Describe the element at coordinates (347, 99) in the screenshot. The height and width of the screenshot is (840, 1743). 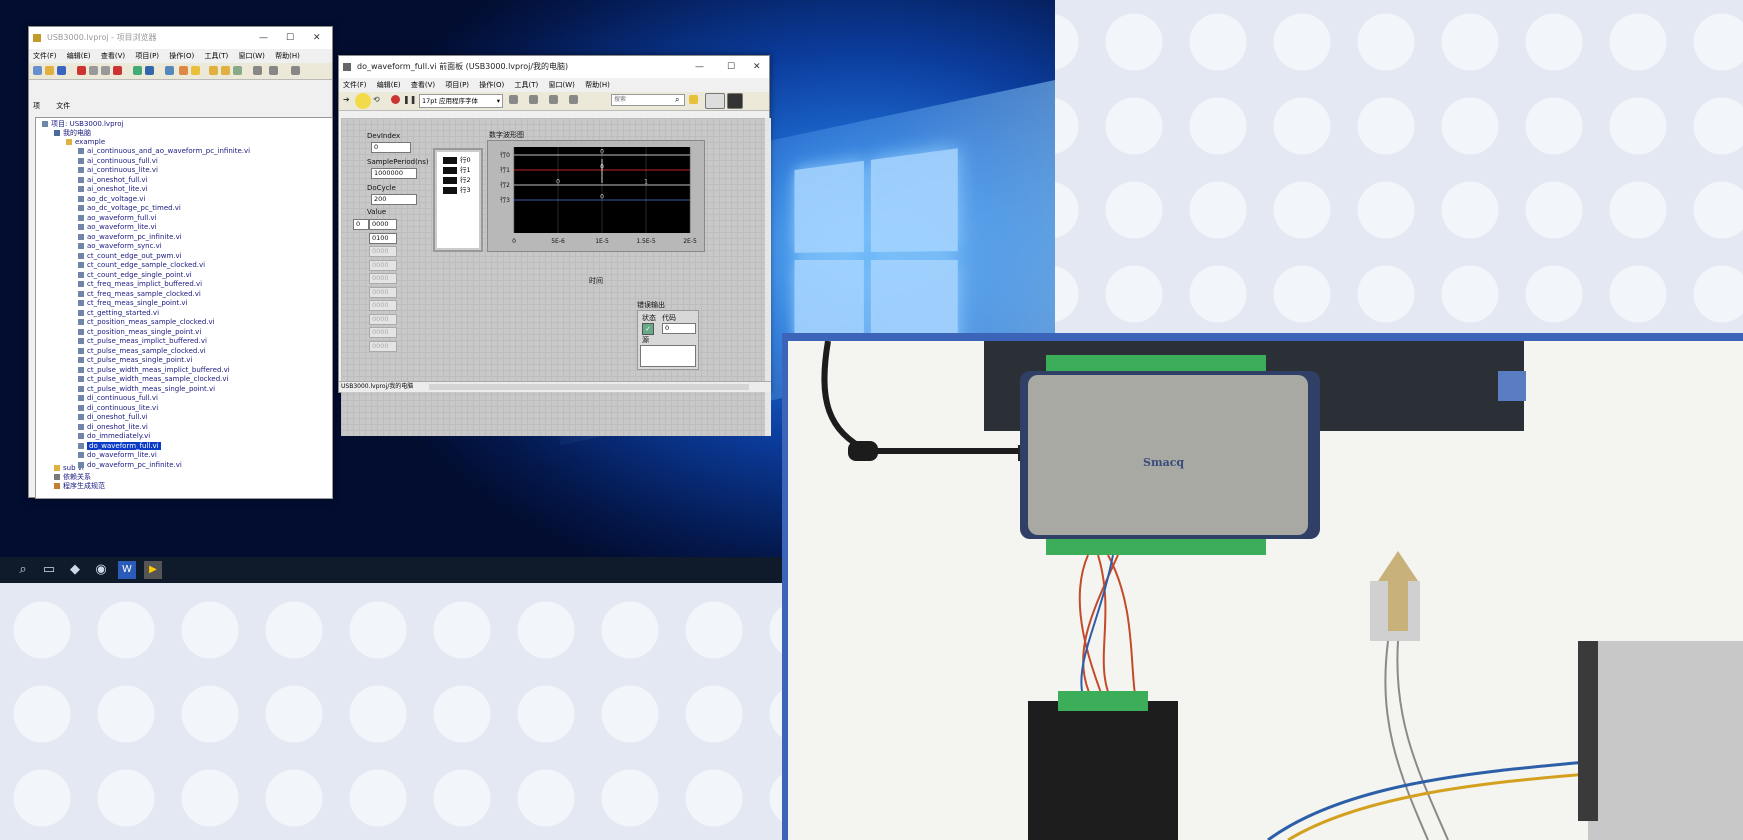
I see `run-arrow-icon: ➔` at that location.